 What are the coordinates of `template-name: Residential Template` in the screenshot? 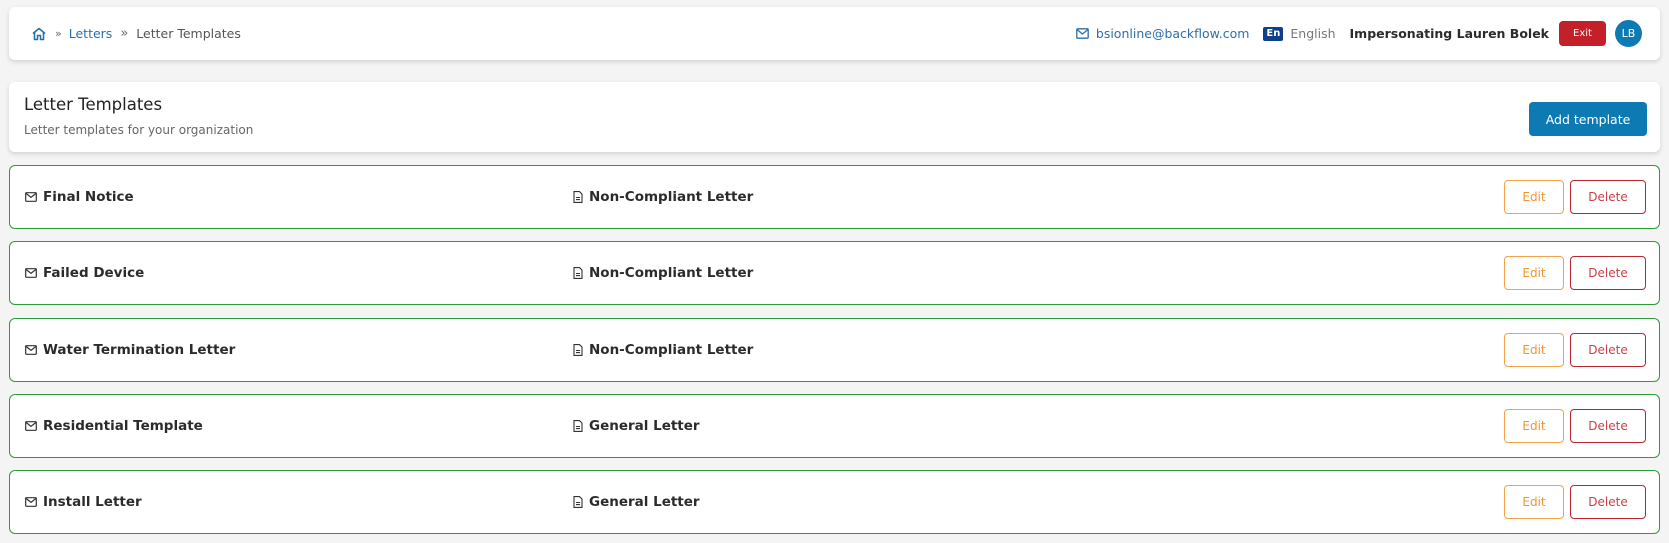 It's located at (114, 426).